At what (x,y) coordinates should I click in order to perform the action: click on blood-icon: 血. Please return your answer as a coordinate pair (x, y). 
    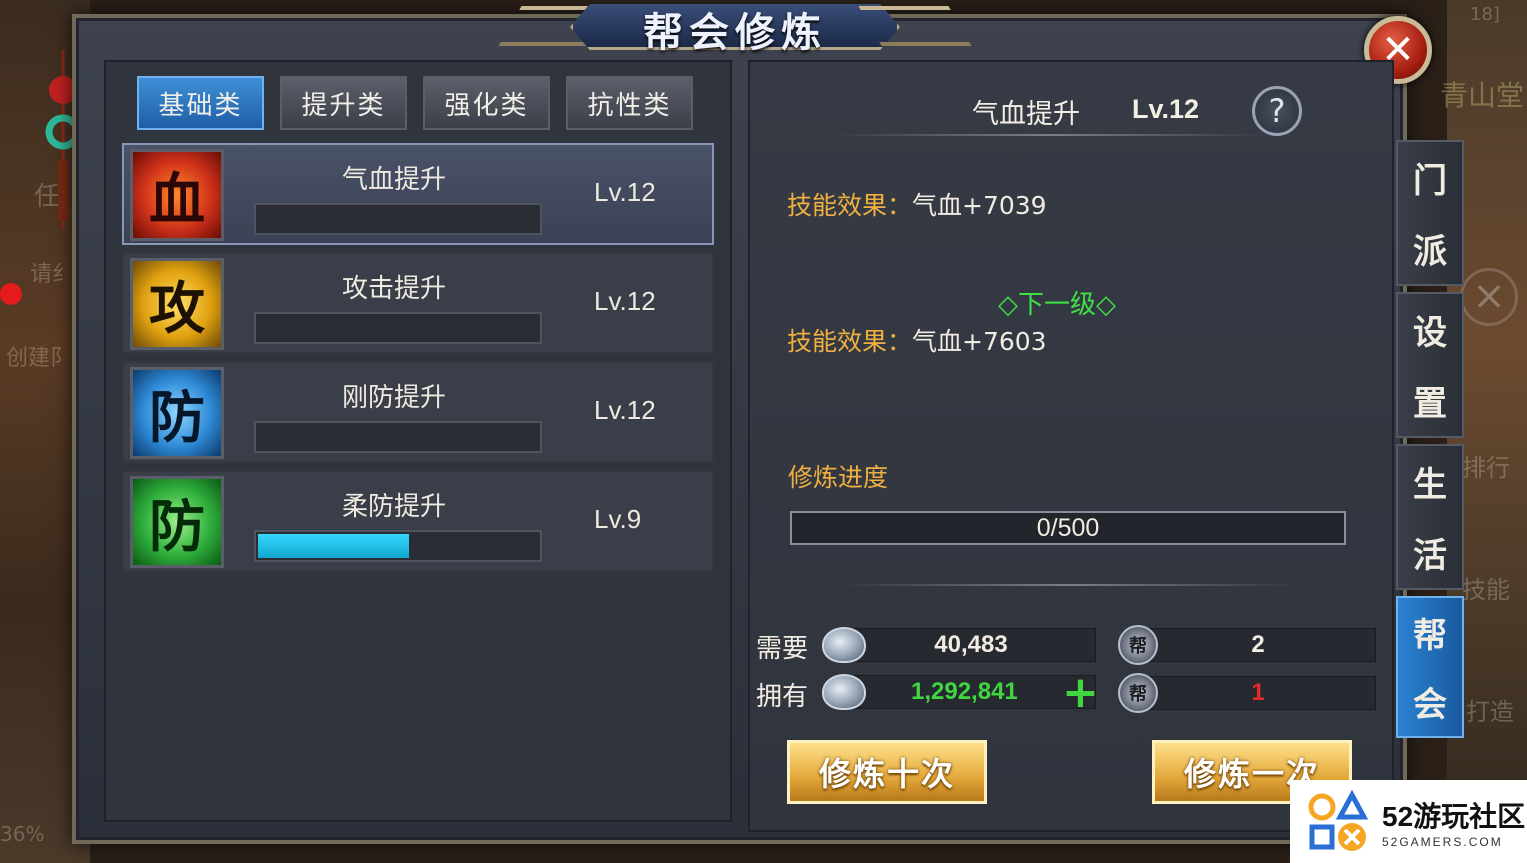
    Looking at the image, I should click on (177, 195).